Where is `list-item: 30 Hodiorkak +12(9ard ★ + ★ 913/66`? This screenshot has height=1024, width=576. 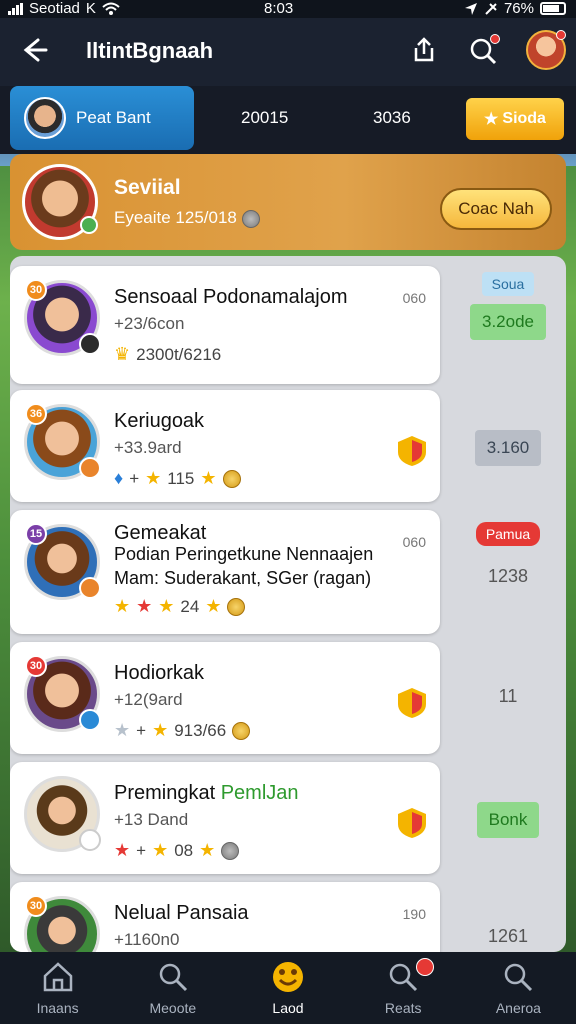 list-item: 30 Hodiorkak +12(9ard ★ + ★ 913/66 is located at coordinates (225, 698).